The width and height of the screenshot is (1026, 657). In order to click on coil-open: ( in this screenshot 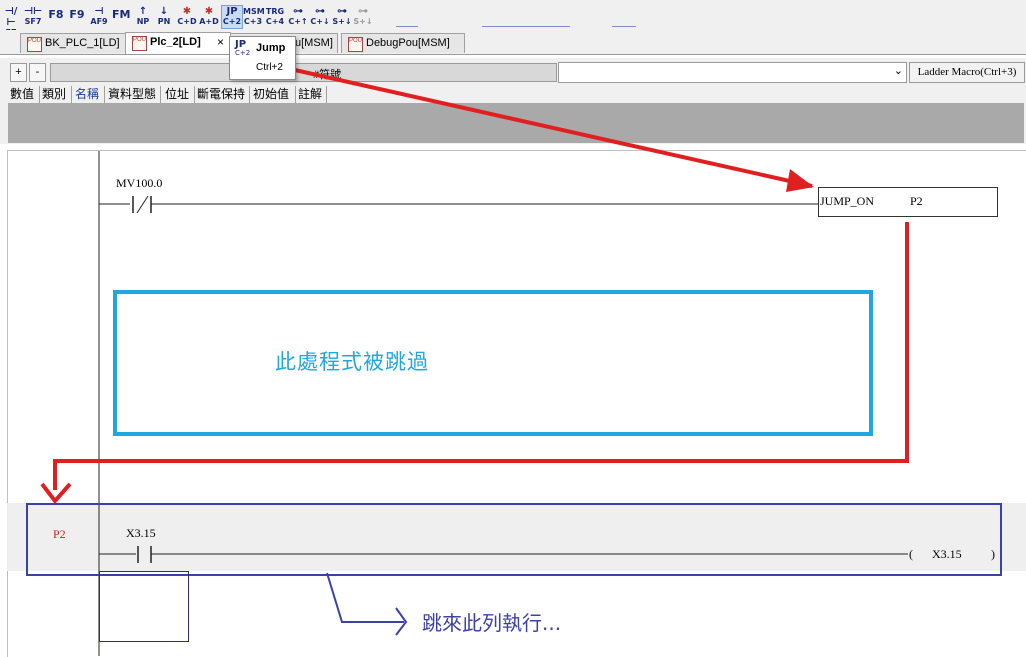, I will do `click(911, 554)`.